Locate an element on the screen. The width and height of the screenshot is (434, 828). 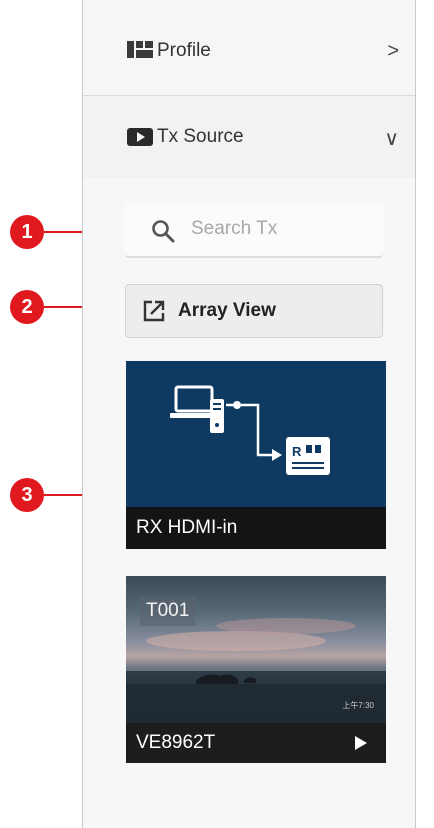
menu-item-tx-source-label: Tx Source is located at coordinates (200, 136).